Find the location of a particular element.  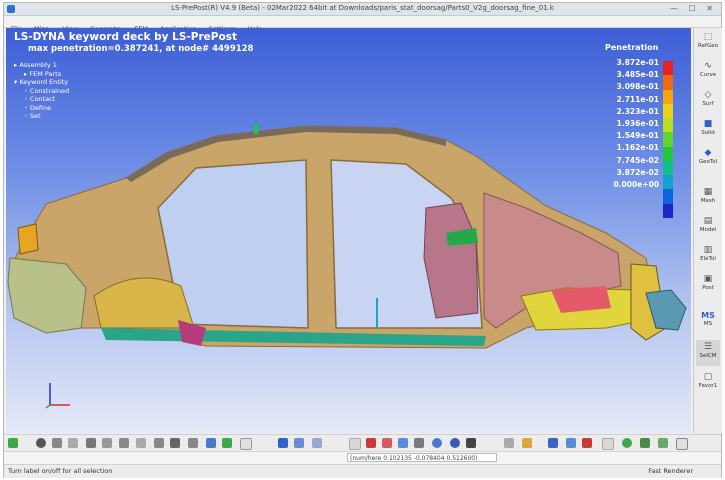

blue-stack-icon is located at coordinates (553, 443).